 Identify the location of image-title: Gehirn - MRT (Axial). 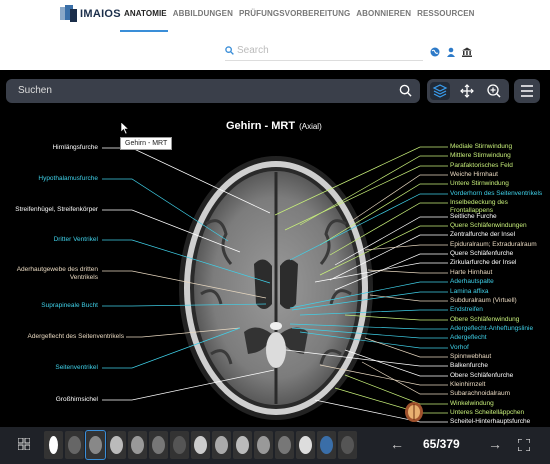
(274, 126).